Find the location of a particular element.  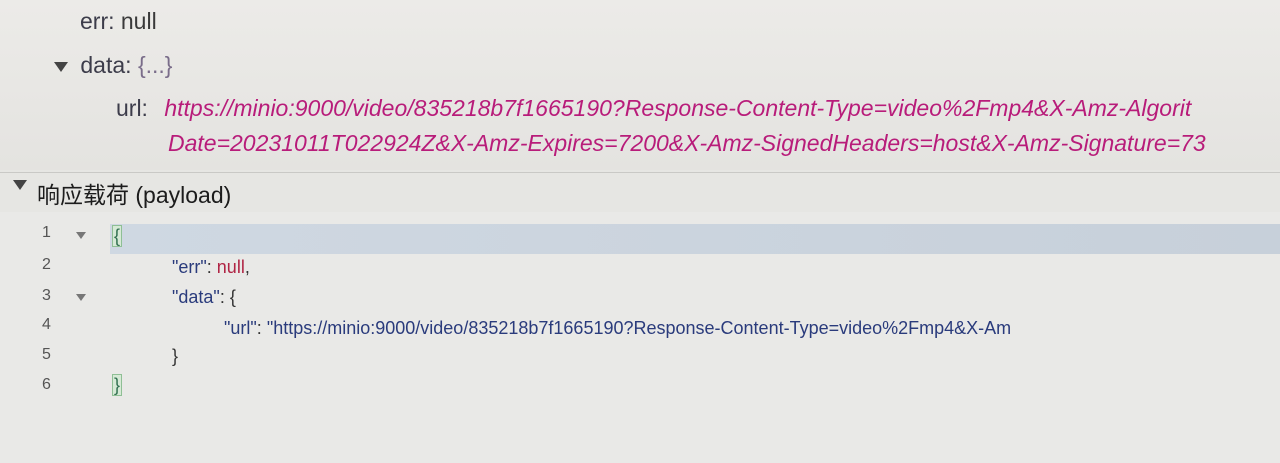

err-json-value: null is located at coordinates (230, 267).